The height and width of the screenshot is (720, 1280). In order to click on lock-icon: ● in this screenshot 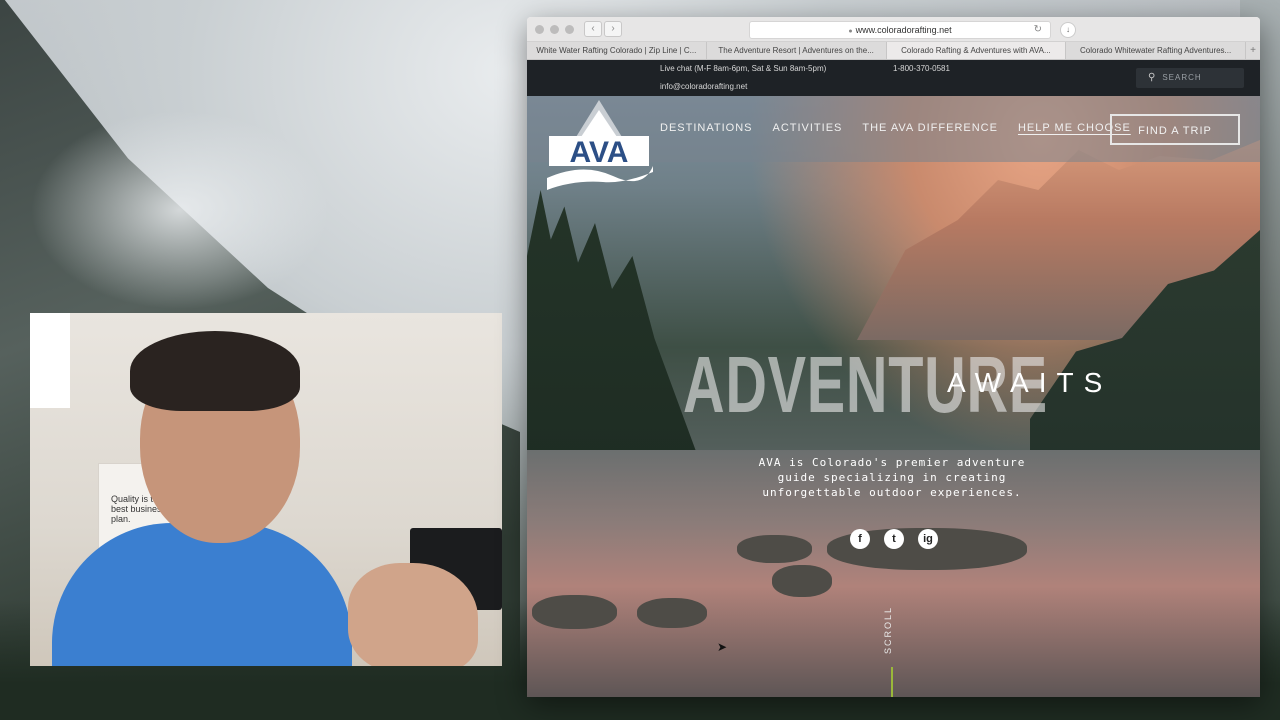, I will do `click(850, 31)`.